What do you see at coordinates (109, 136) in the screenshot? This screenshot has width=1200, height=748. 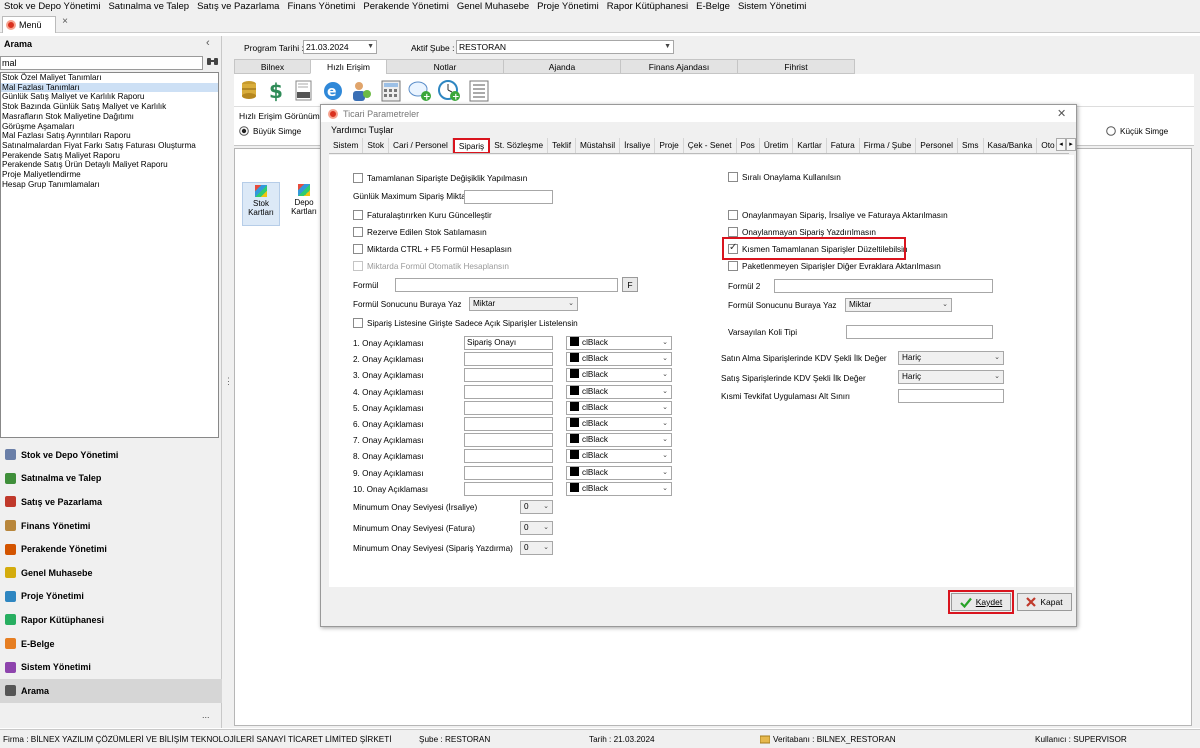 I see `search-result-item: Mal Fazlası Satış Ayrıntıları Raporu` at bounding box center [109, 136].